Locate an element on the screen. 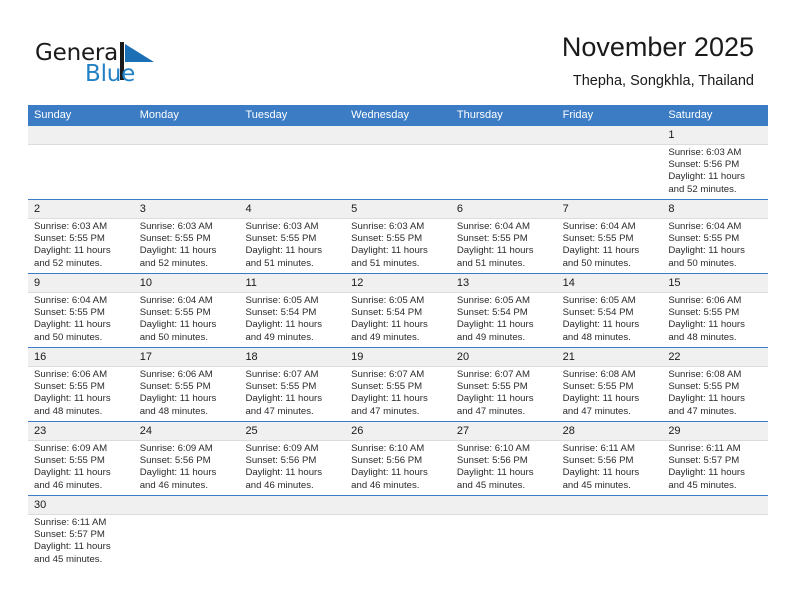  day-number: 24 is located at coordinates (187, 431).